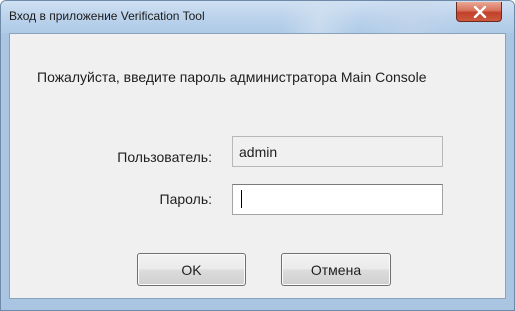  I want to click on text-caret, so click(241, 199).